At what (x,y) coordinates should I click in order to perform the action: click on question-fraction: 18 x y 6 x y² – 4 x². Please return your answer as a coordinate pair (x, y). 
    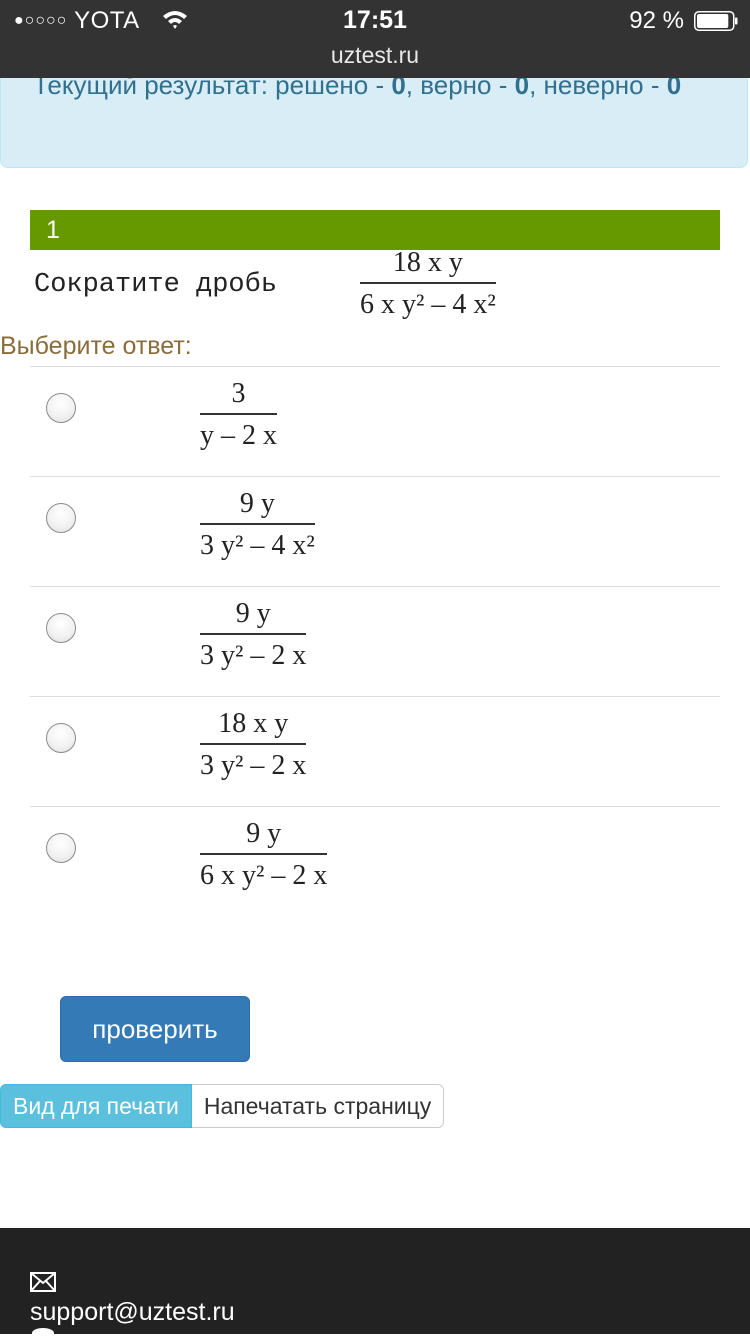
    Looking at the image, I should click on (428, 284).